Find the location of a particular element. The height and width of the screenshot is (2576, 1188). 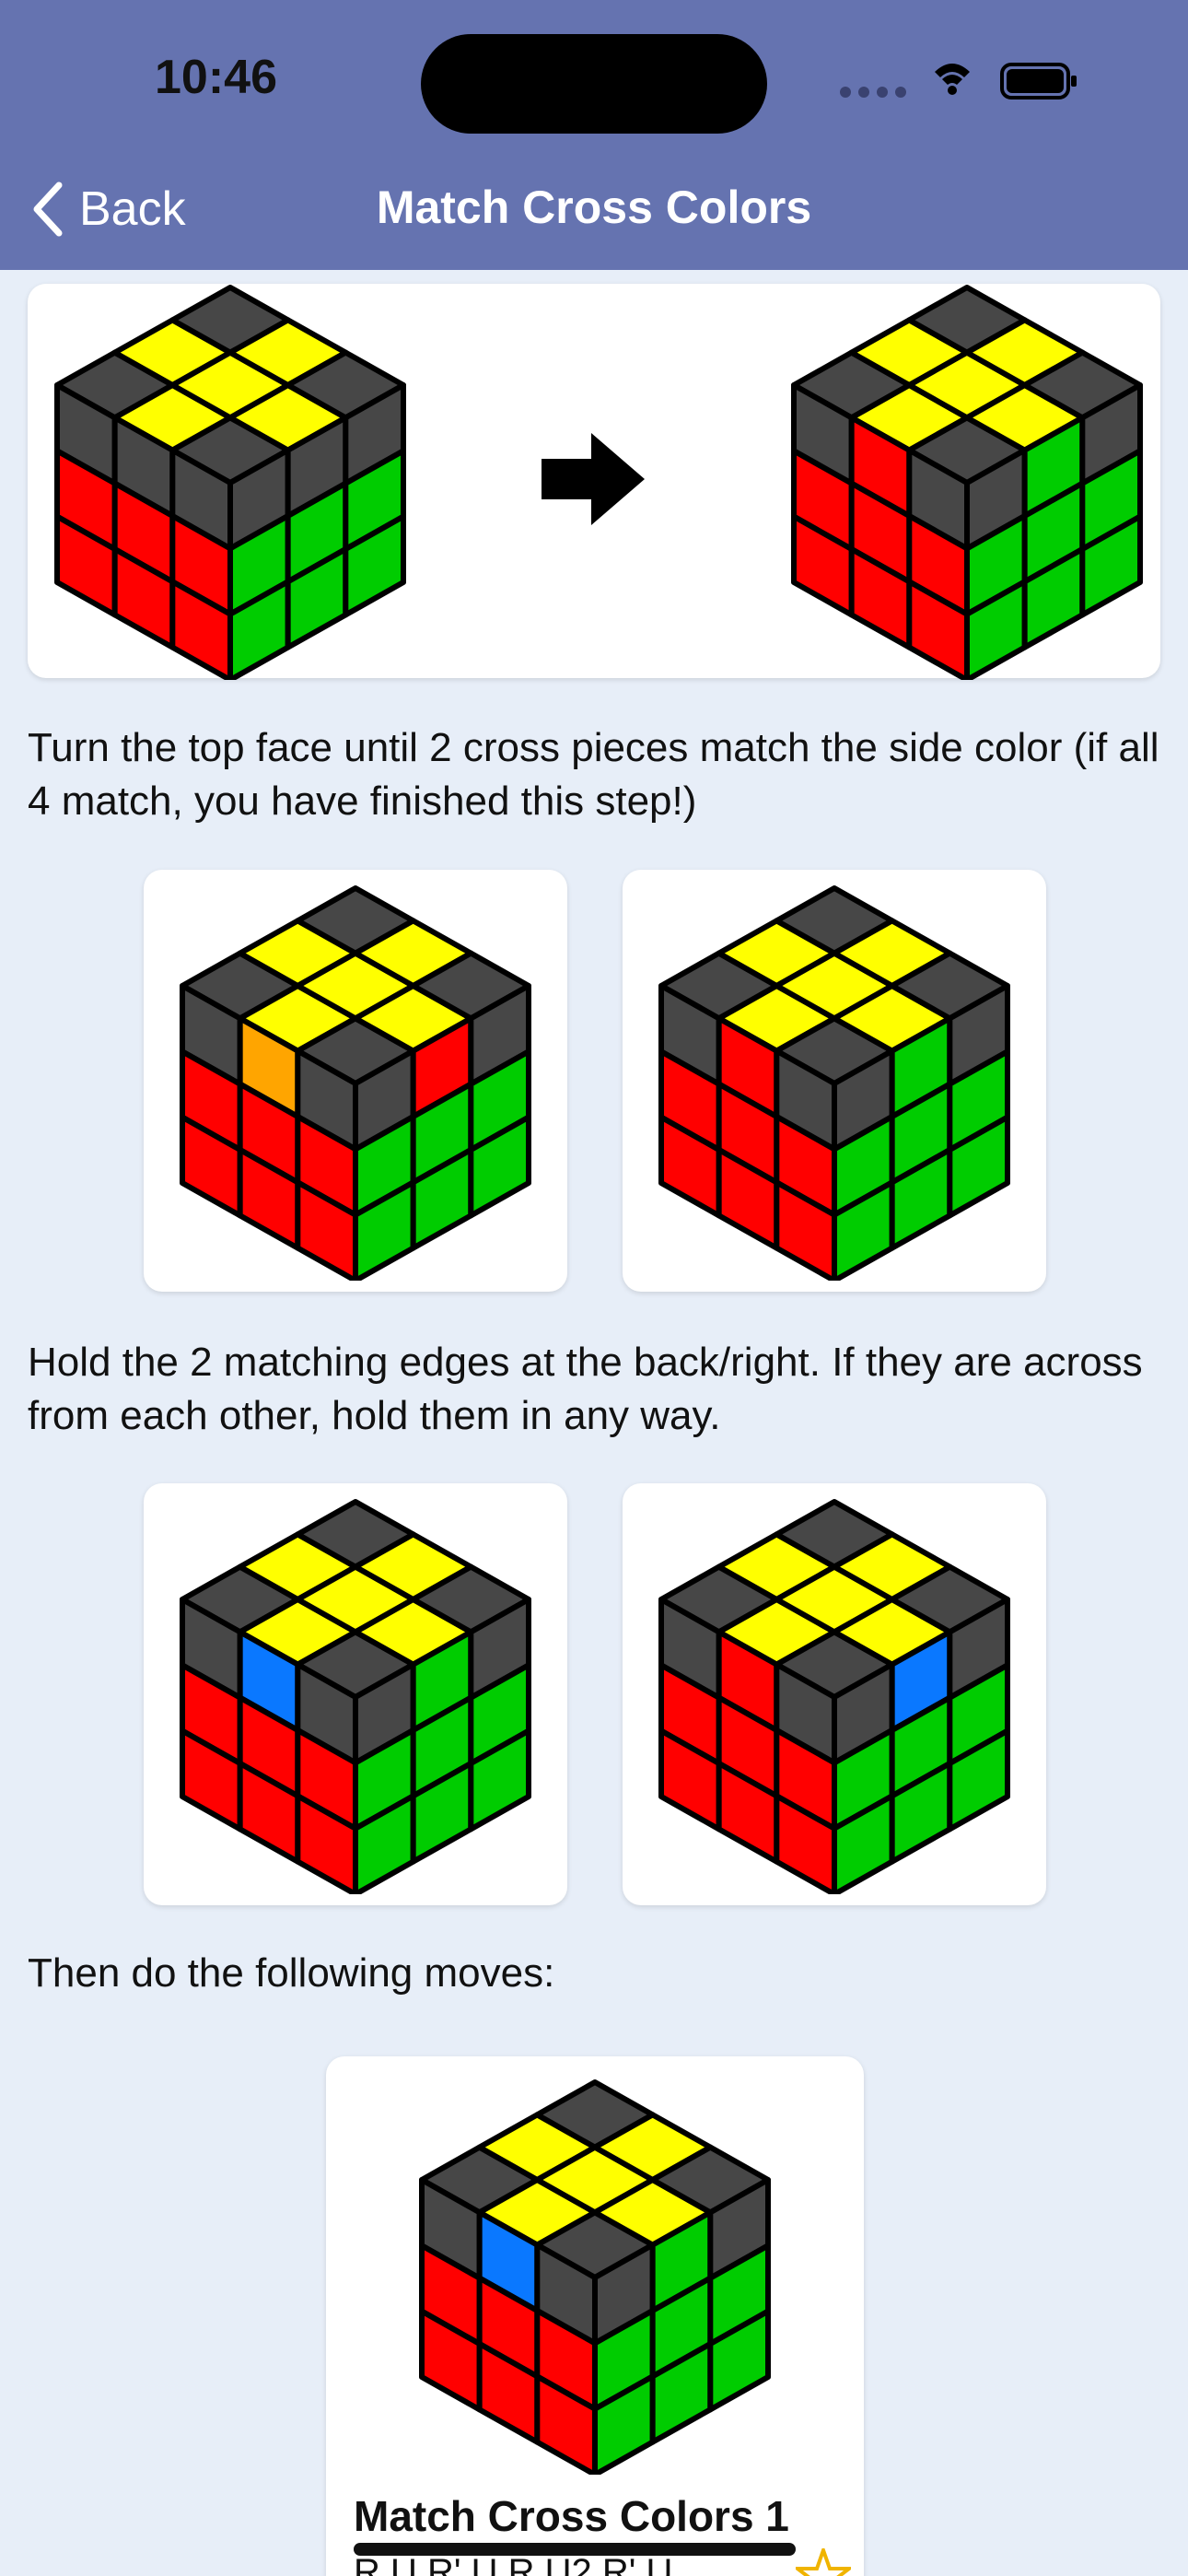

cube-hold-b is located at coordinates (835, 1698).